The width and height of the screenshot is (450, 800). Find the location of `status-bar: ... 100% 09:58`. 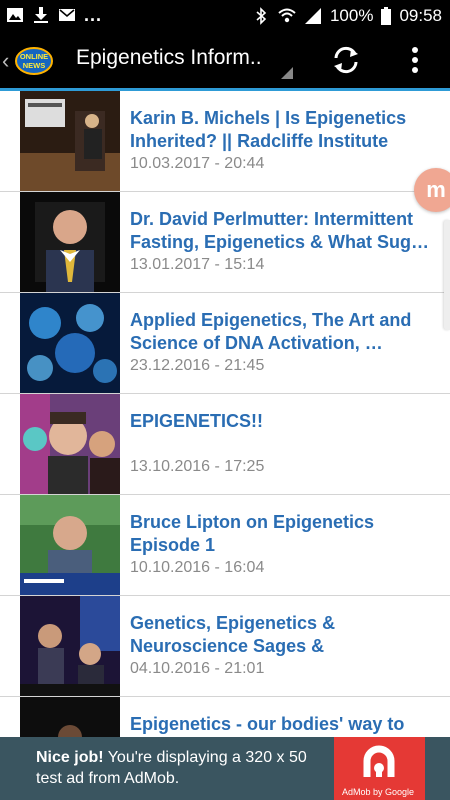

status-bar: ... 100% 09:58 is located at coordinates (225, 16).